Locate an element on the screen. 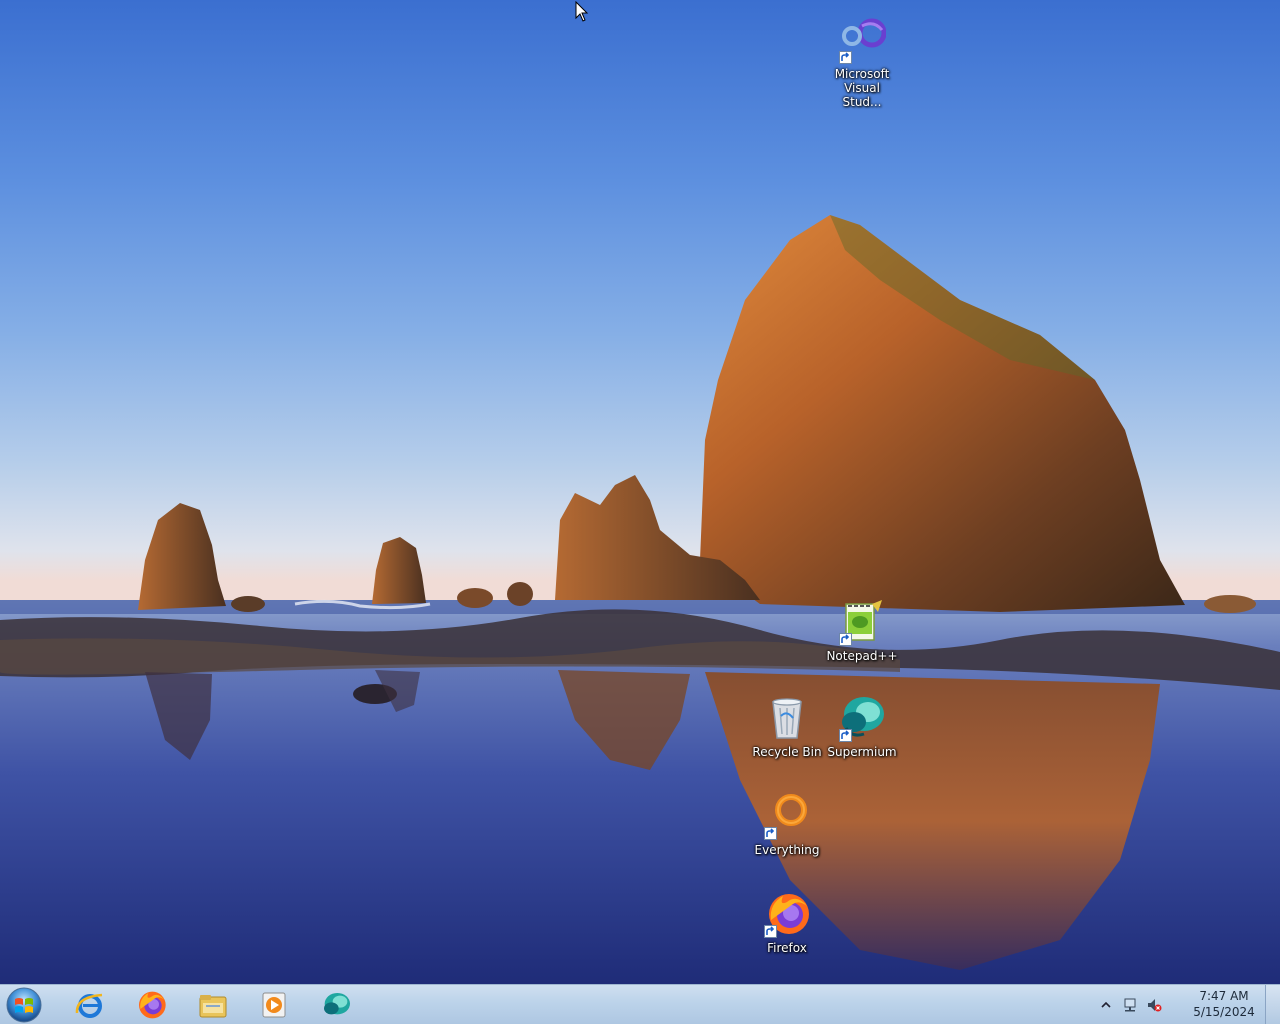 This screenshot has height=1028, width=1280. taskbar-windows-explorer is located at coordinates (213, 1004).